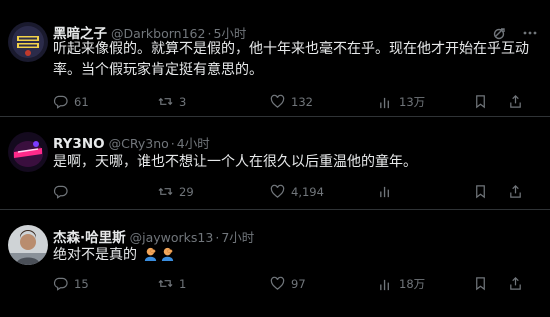 The width and height of the screenshot is (550, 317). I want to click on views-count: 13万, so click(412, 102).